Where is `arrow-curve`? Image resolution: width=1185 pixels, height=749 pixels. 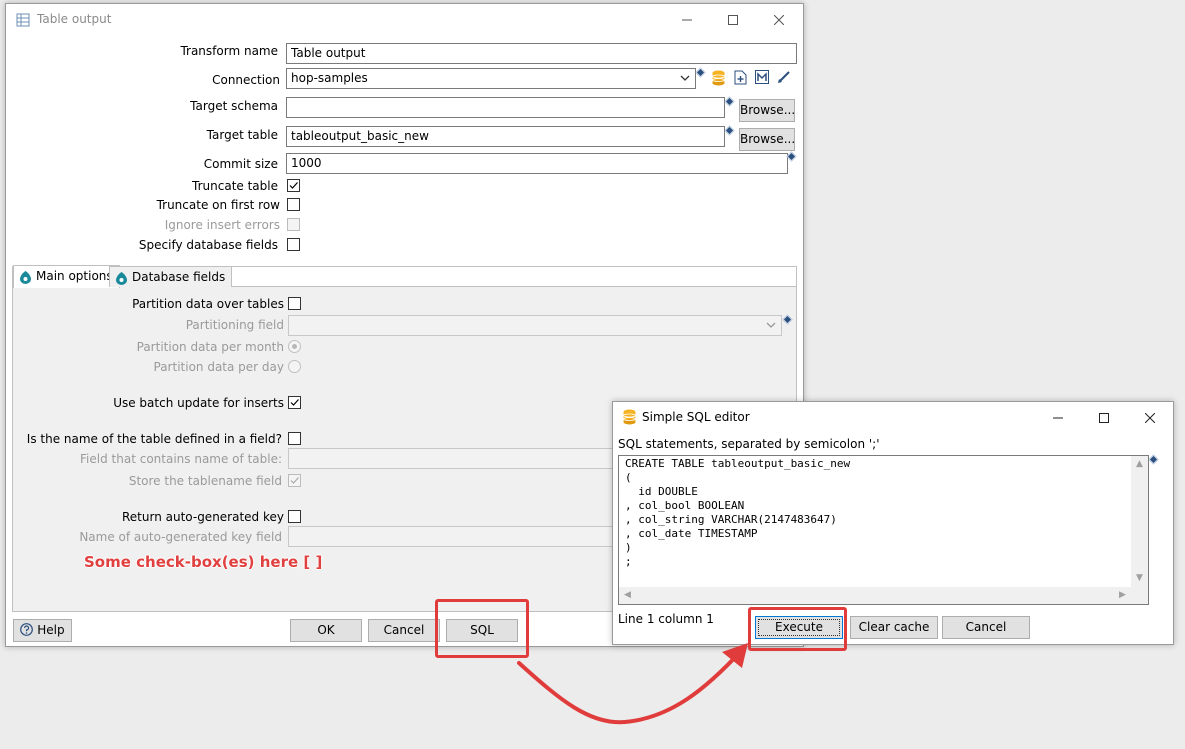 arrow-curve is located at coordinates (630, 686).